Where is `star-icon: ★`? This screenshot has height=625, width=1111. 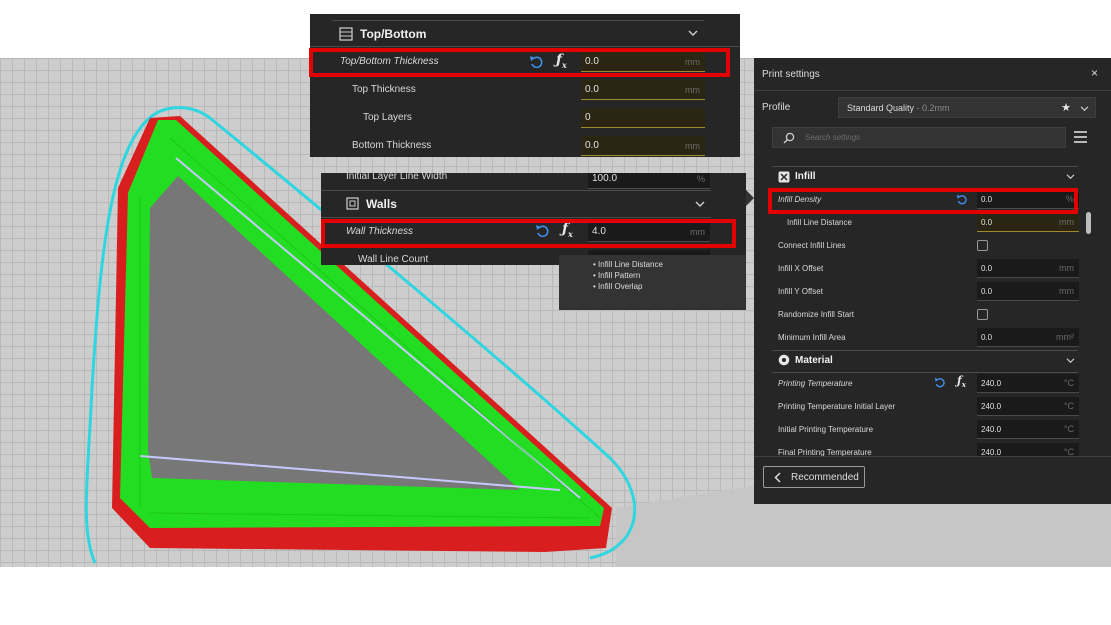
star-icon: ★ is located at coordinates (1066, 108).